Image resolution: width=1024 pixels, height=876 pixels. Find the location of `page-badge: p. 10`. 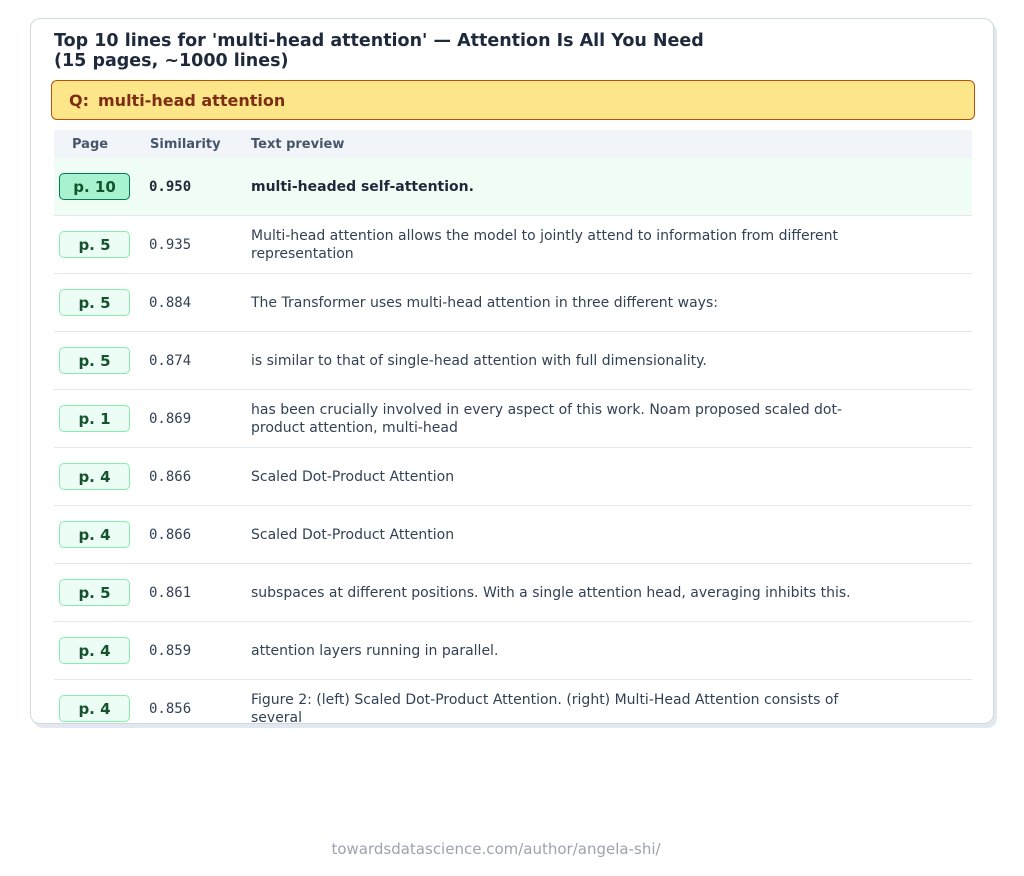

page-badge: p. 10 is located at coordinates (94, 186).